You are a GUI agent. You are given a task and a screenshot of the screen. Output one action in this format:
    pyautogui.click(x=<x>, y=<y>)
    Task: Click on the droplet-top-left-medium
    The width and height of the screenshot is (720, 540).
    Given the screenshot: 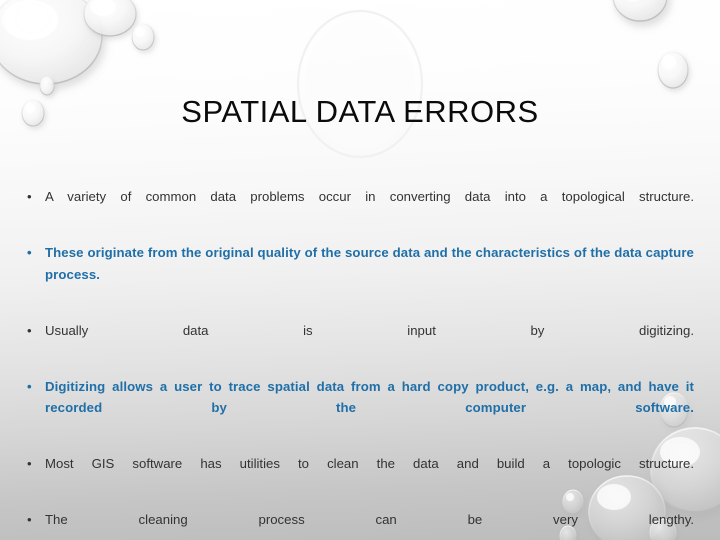 What is the action you would take?
    pyautogui.click(x=110, y=18)
    